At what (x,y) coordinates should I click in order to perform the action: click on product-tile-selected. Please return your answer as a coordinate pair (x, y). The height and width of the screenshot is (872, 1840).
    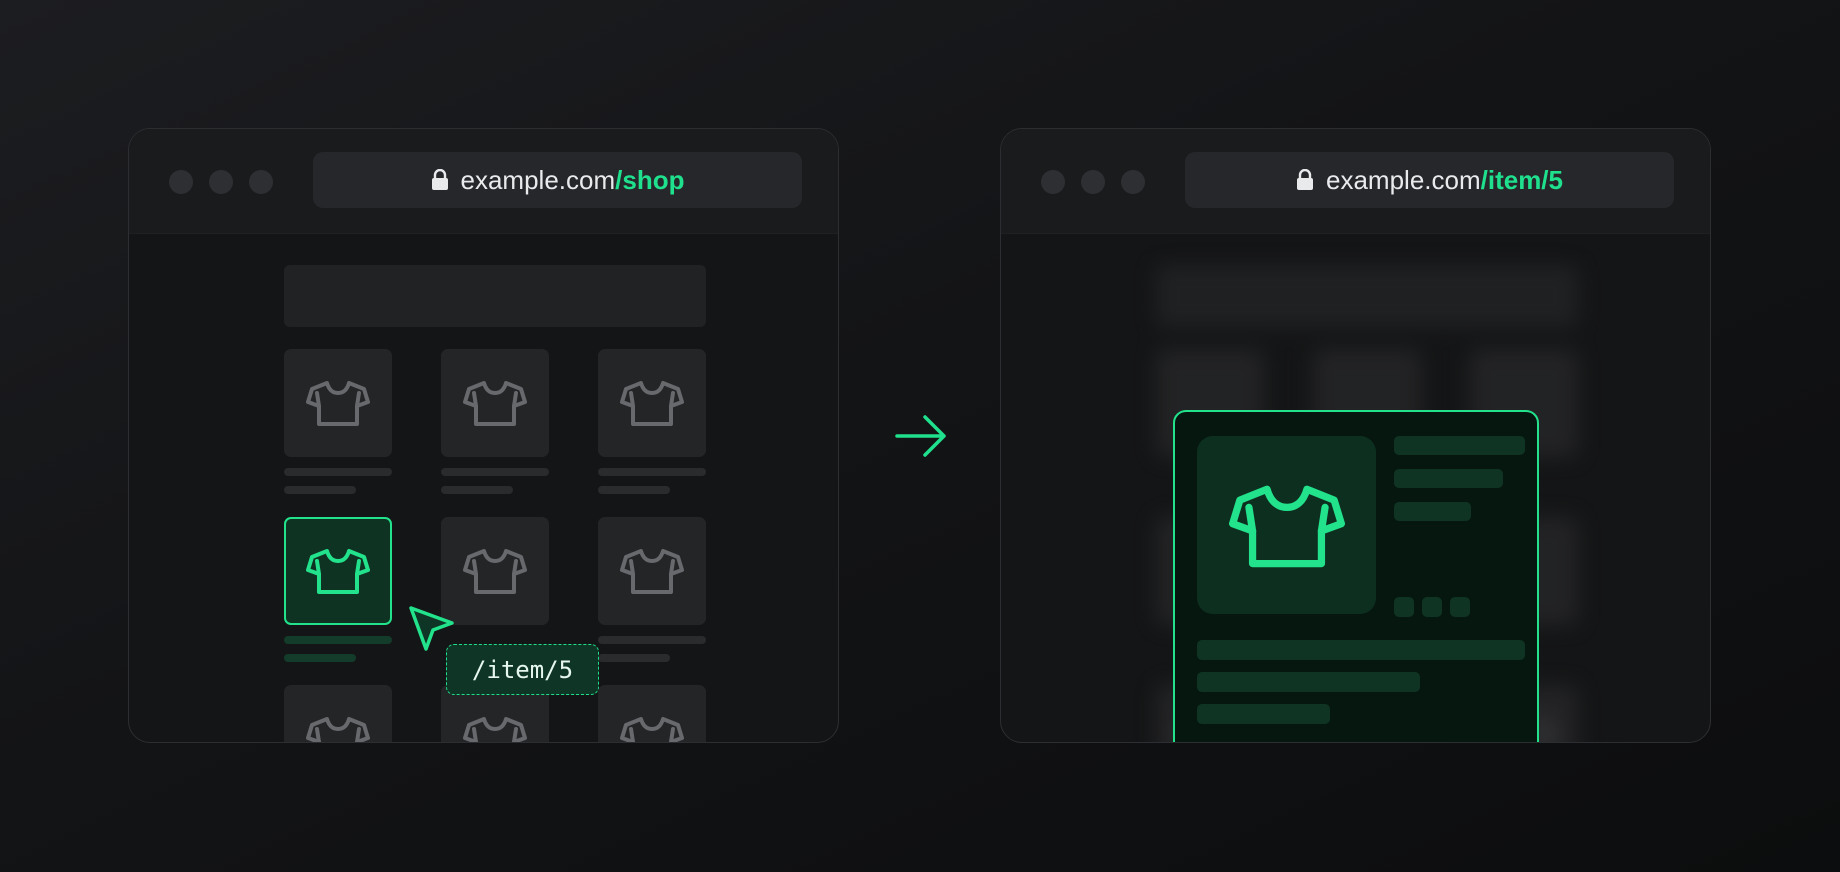
    Looking at the image, I should click on (338, 571).